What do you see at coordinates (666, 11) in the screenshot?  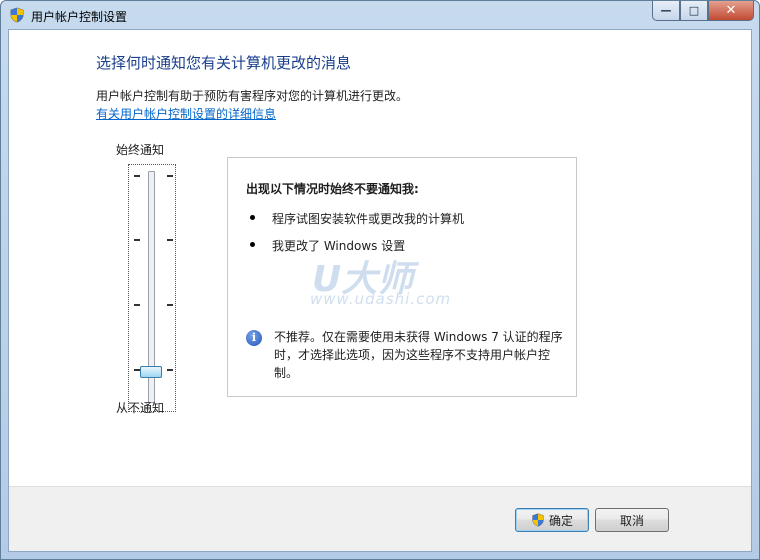 I see `minimize-button: —` at bounding box center [666, 11].